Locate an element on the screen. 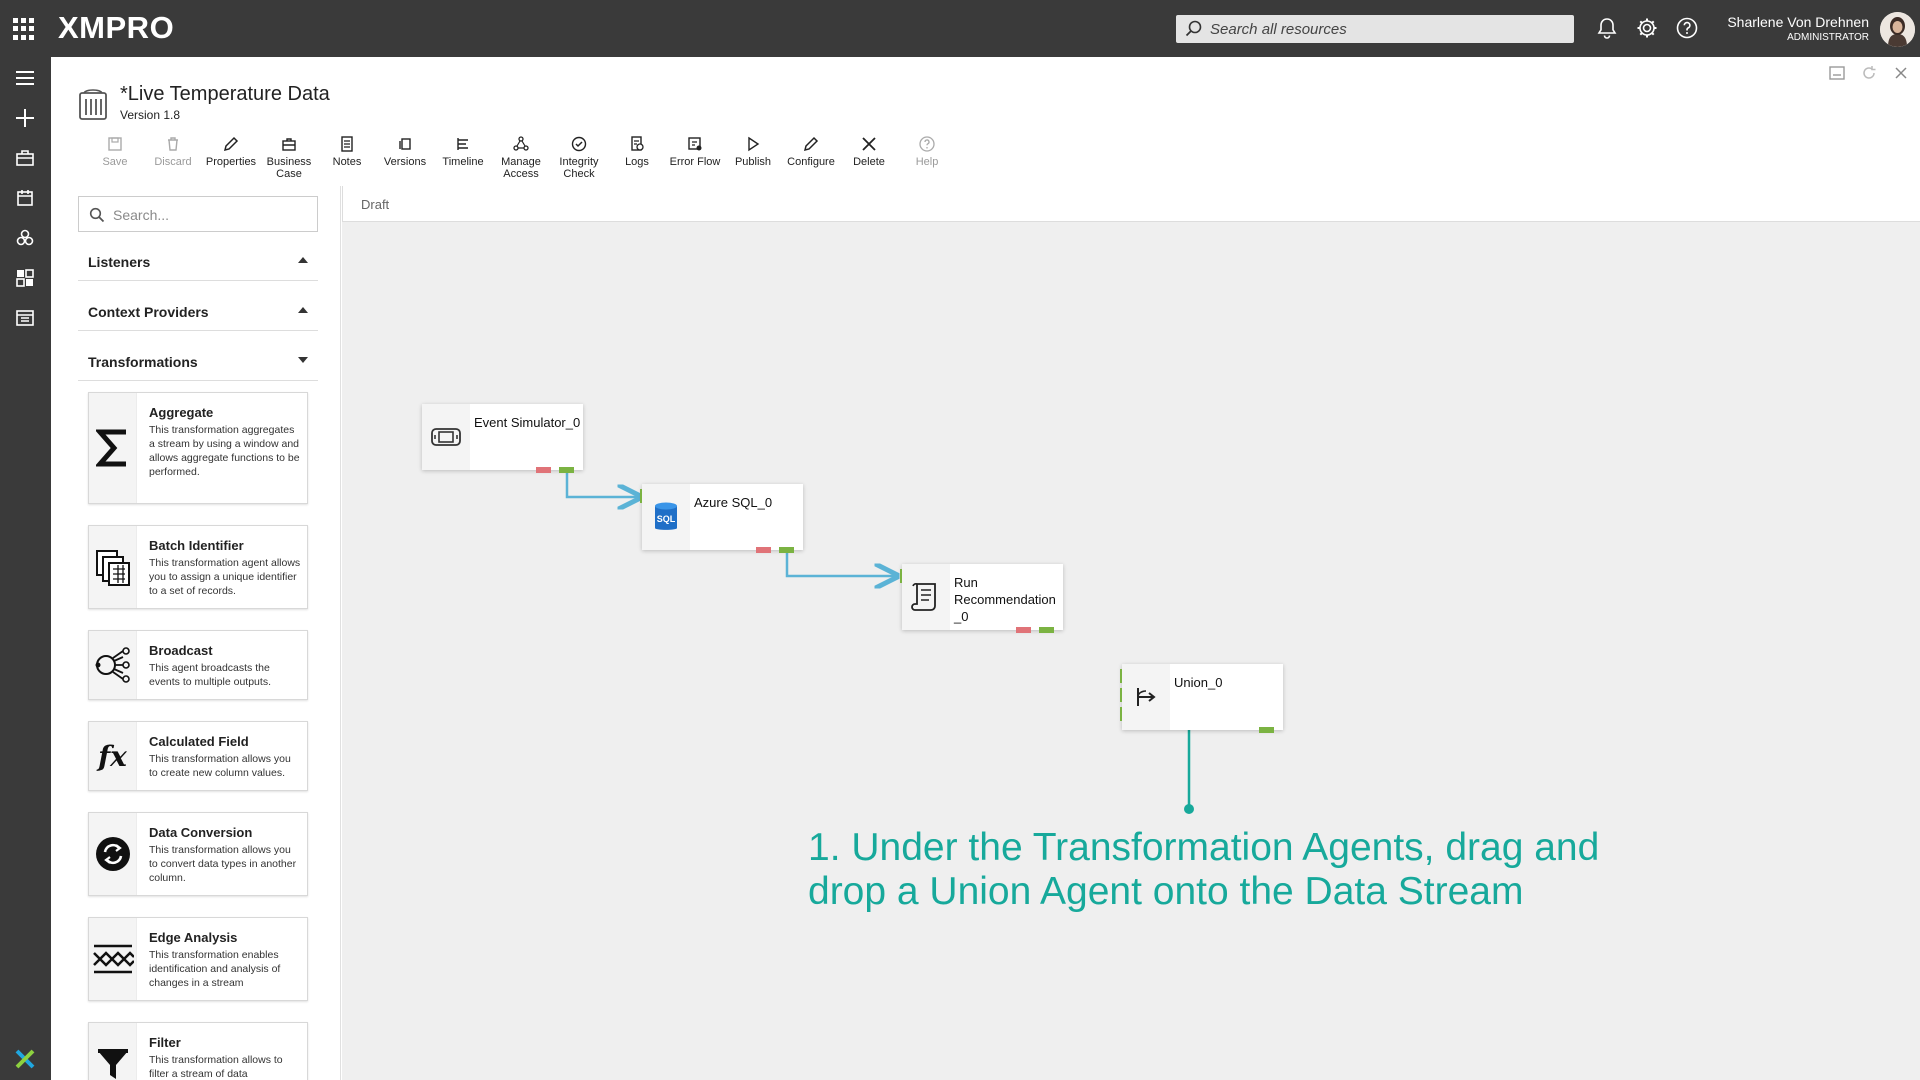  calendar-icon is located at coordinates (25, 198).